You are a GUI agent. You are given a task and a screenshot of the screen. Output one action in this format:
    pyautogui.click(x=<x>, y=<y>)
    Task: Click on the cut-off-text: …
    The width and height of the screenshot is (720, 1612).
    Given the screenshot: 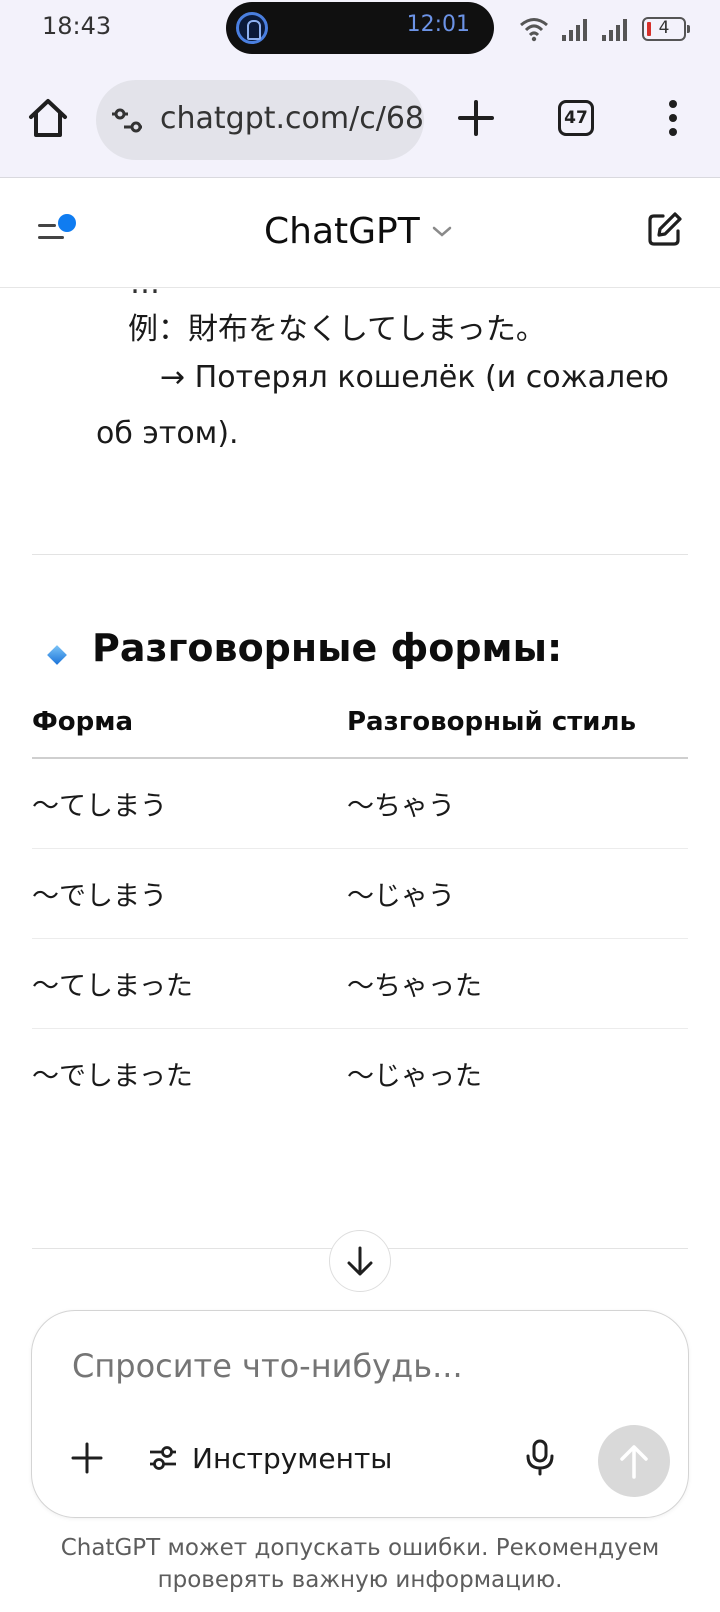 What is the action you would take?
    pyautogui.click(x=145, y=294)
    